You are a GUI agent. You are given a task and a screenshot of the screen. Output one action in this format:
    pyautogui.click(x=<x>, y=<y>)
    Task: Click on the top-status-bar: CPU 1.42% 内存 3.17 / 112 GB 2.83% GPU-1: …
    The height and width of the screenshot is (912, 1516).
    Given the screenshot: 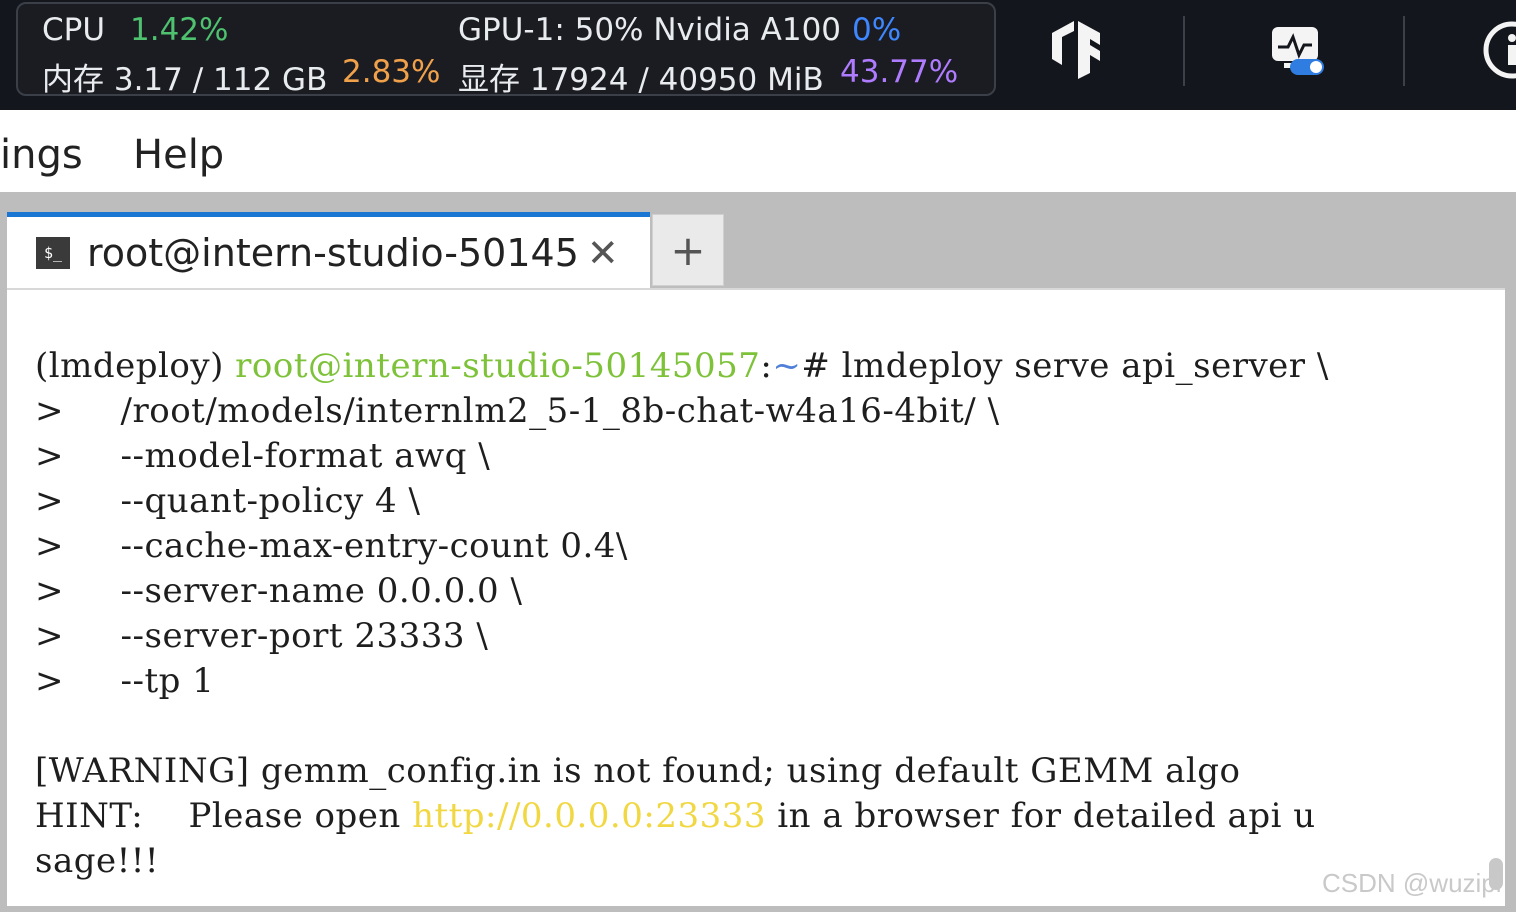 What is the action you would take?
    pyautogui.click(x=758, y=55)
    